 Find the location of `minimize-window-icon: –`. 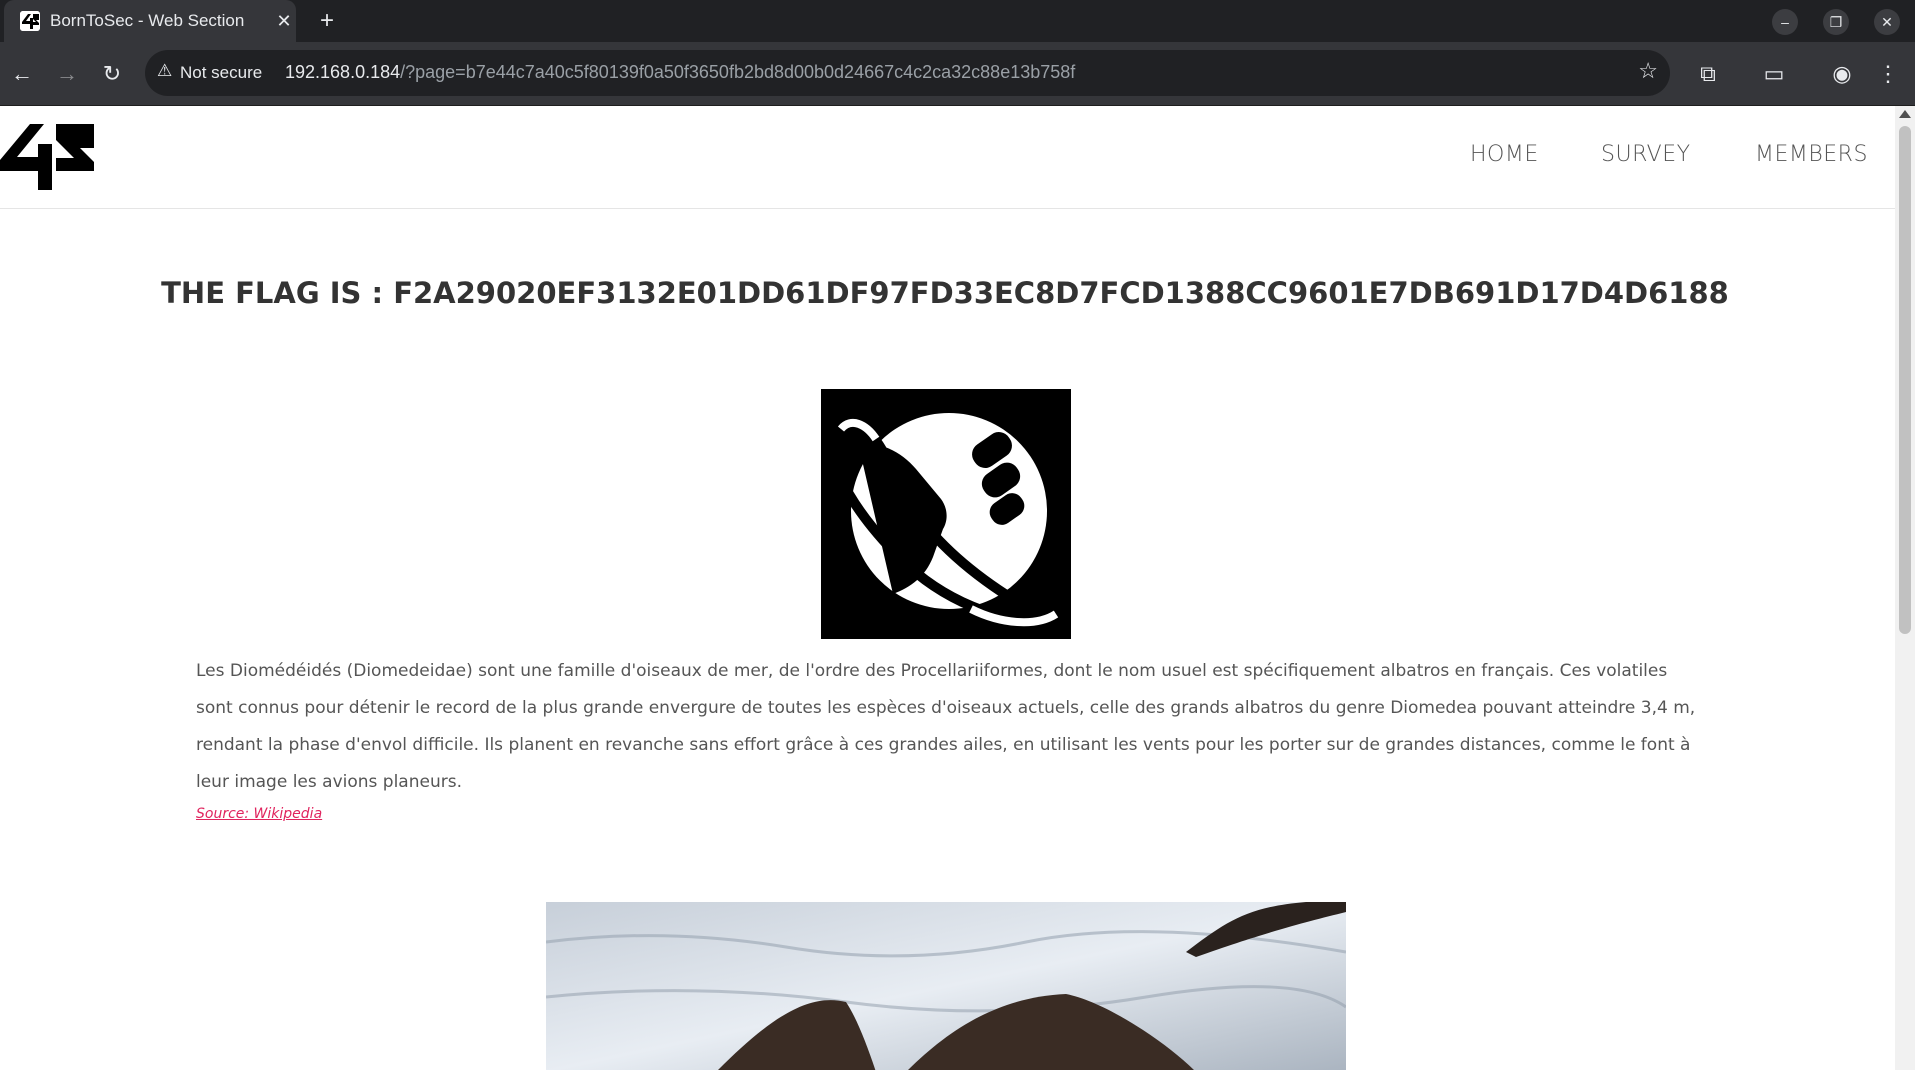

minimize-window-icon: – is located at coordinates (1785, 22).